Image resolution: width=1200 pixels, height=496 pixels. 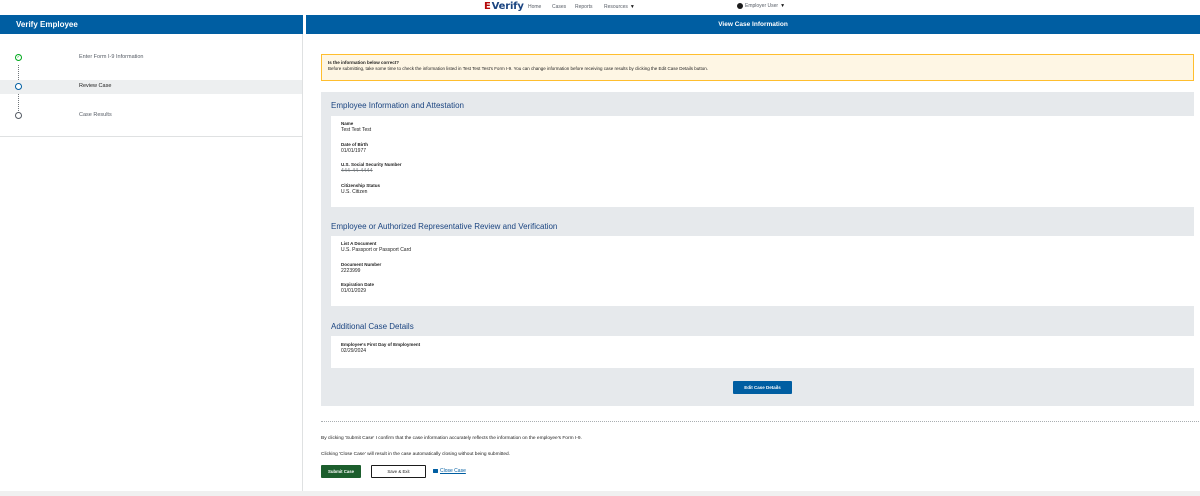 I want to click on check-icon: ✓, so click(x=18, y=57).